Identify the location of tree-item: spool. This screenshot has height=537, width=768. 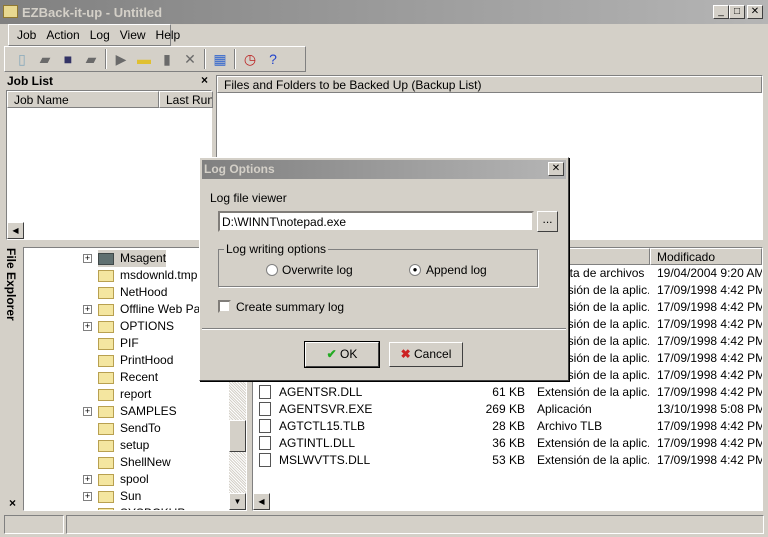
(123, 479).